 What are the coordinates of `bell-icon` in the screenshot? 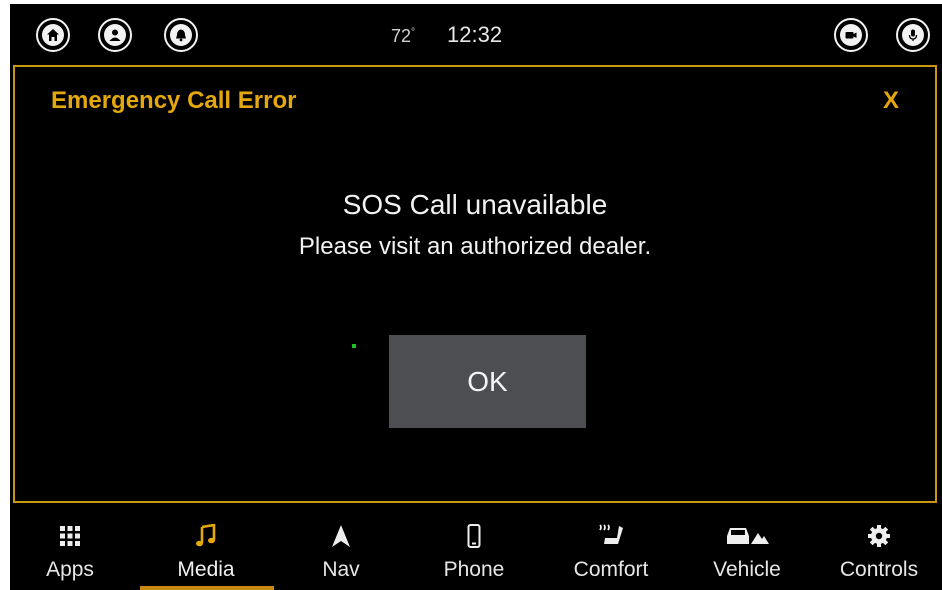 It's located at (181, 35).